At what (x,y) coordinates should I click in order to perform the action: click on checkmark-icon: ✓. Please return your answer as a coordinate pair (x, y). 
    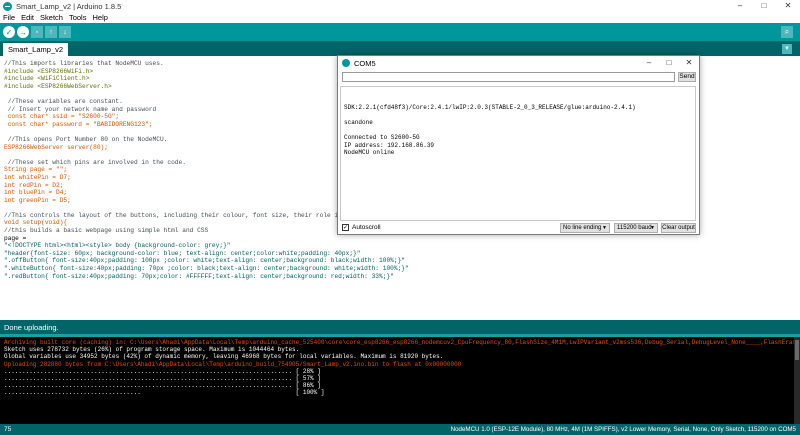
    Looking at the image, I should click on (9, 32).